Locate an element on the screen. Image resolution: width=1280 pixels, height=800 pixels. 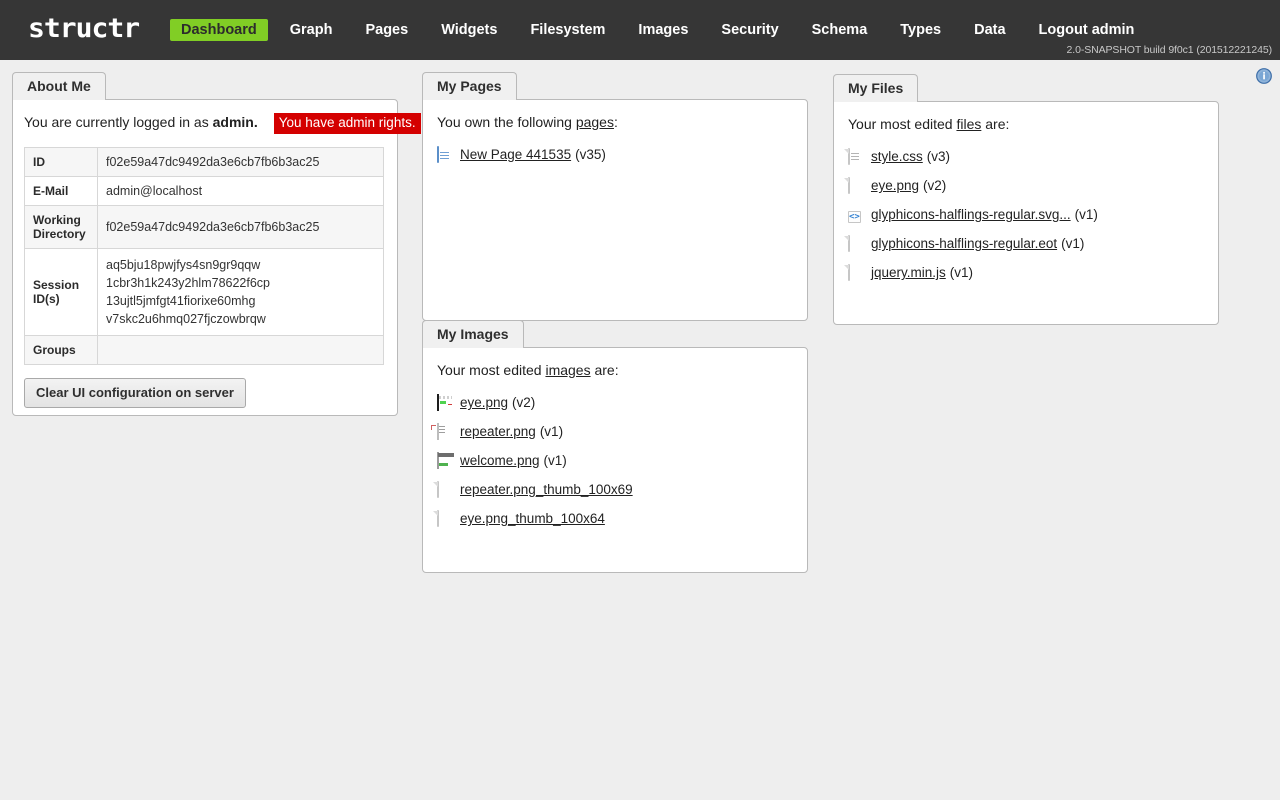
intro-prefix: You own the following is located at coordinates (506, 122).